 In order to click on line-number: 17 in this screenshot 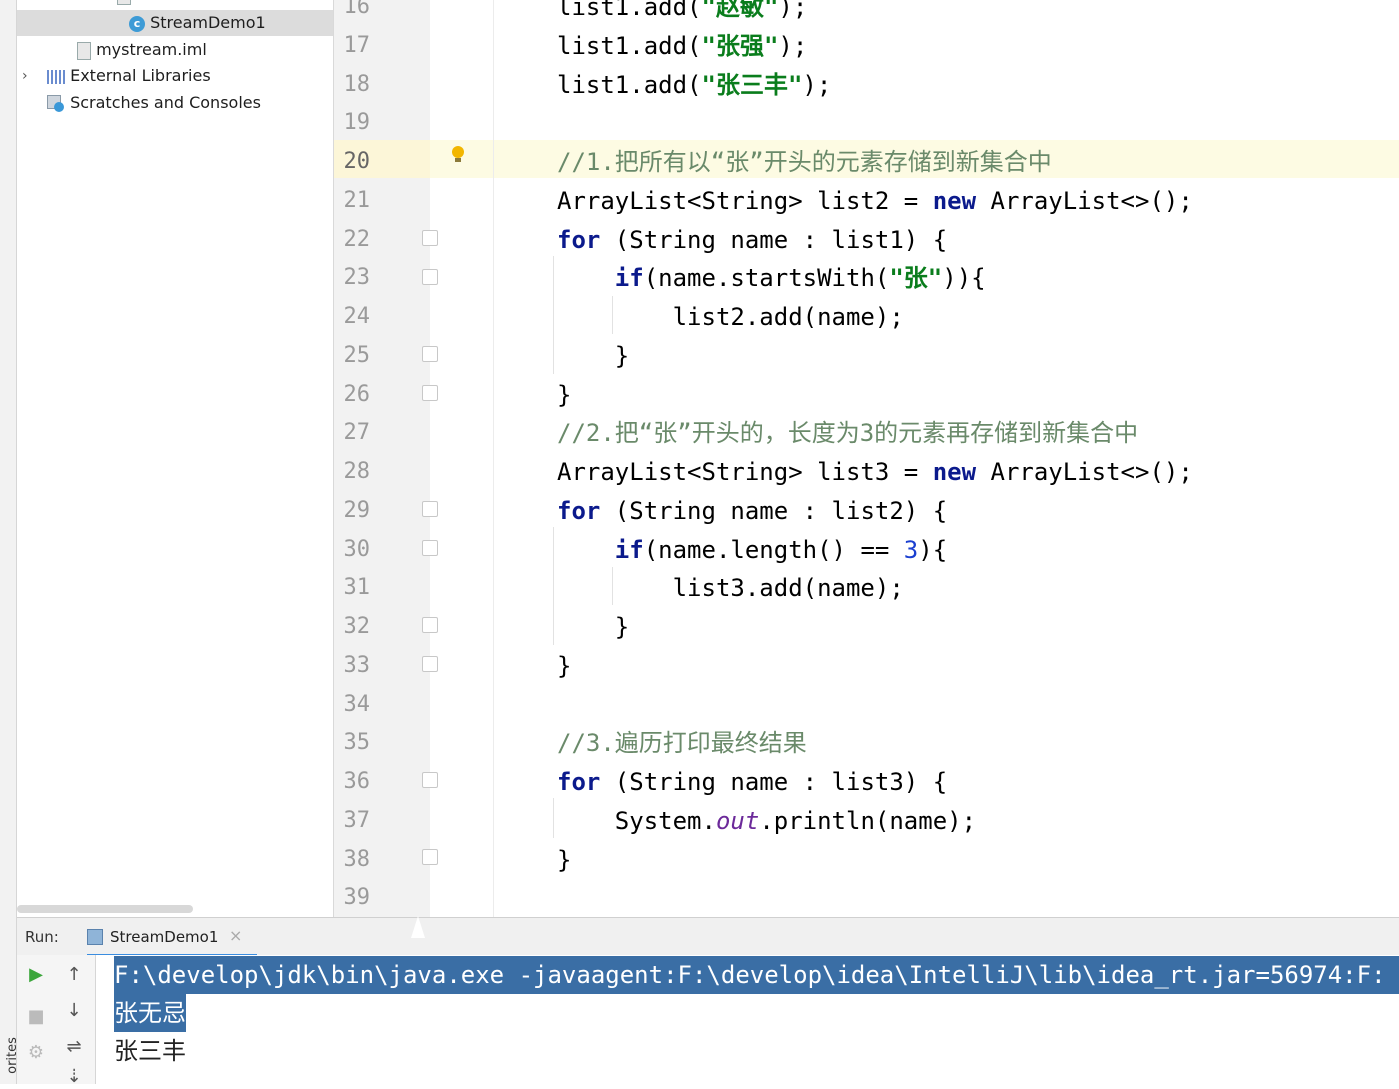, I will do `click(357, 45)`.